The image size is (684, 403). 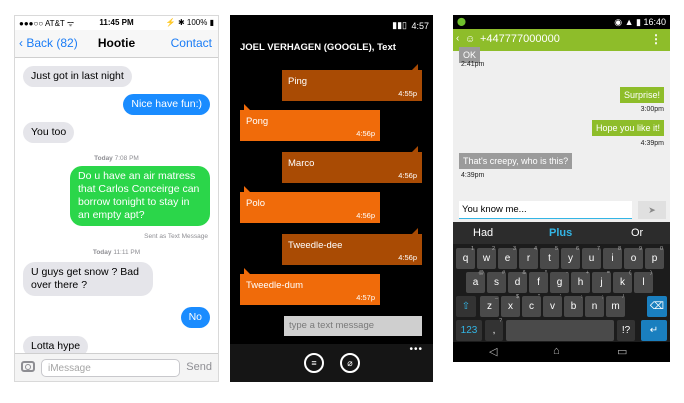 What do you see at coordinates (489, 305) in the screenshot?
I see `key-z: z _` at bounding box center [489, 305].